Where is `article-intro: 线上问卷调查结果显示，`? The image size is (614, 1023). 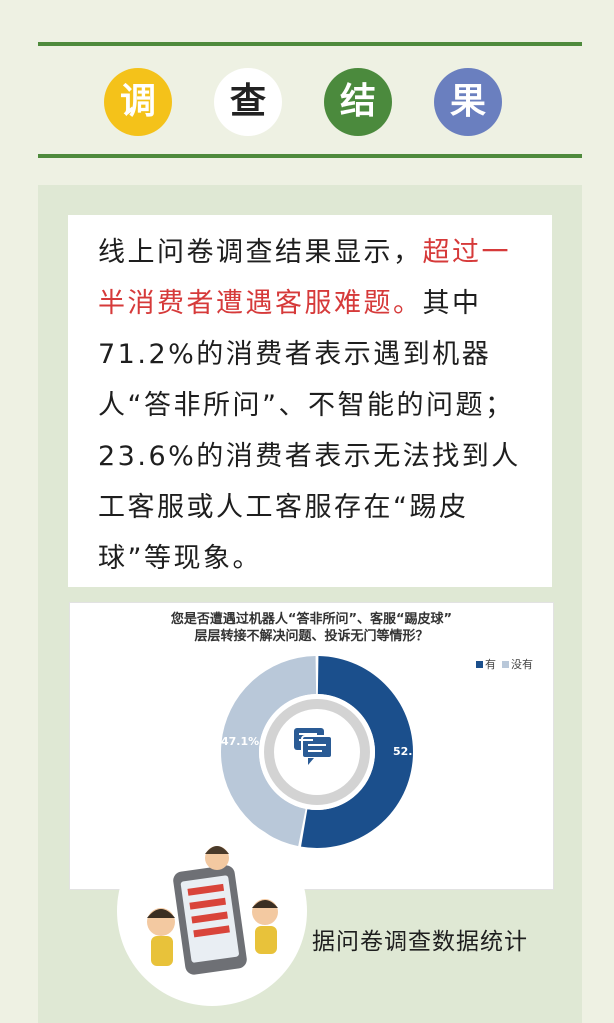
article-intro: 线上问卷调查结果显示， is located at coordinates (260, 252).